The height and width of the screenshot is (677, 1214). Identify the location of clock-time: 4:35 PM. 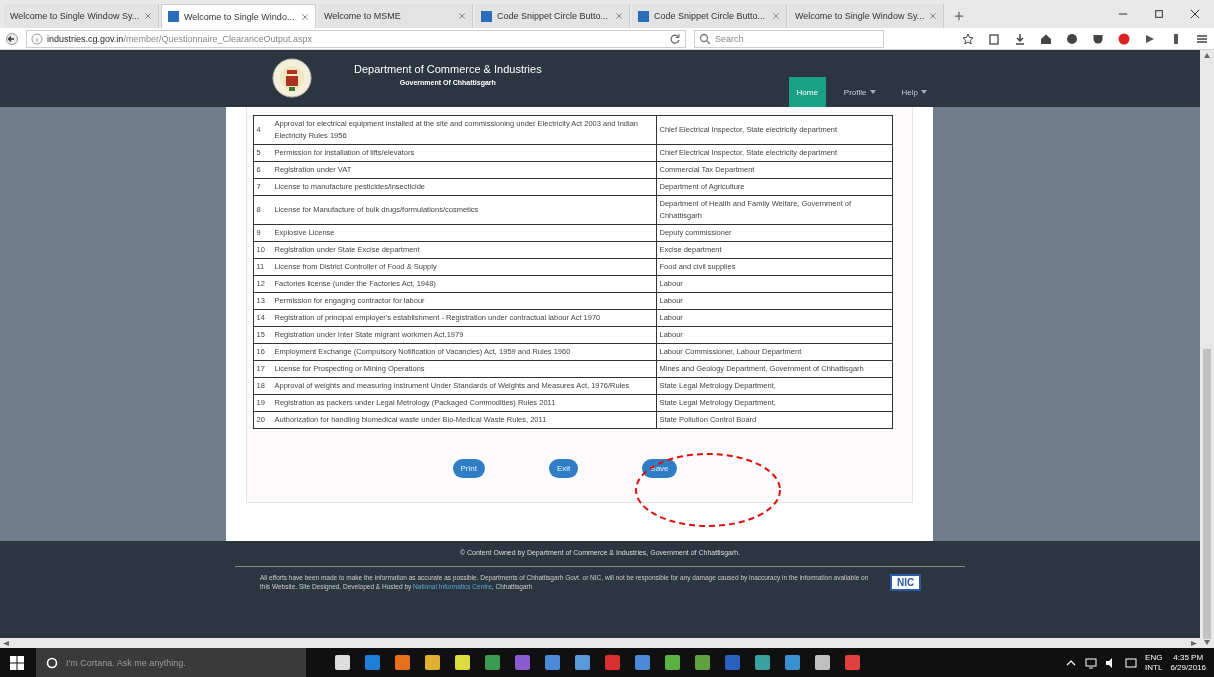
(1188, 657).